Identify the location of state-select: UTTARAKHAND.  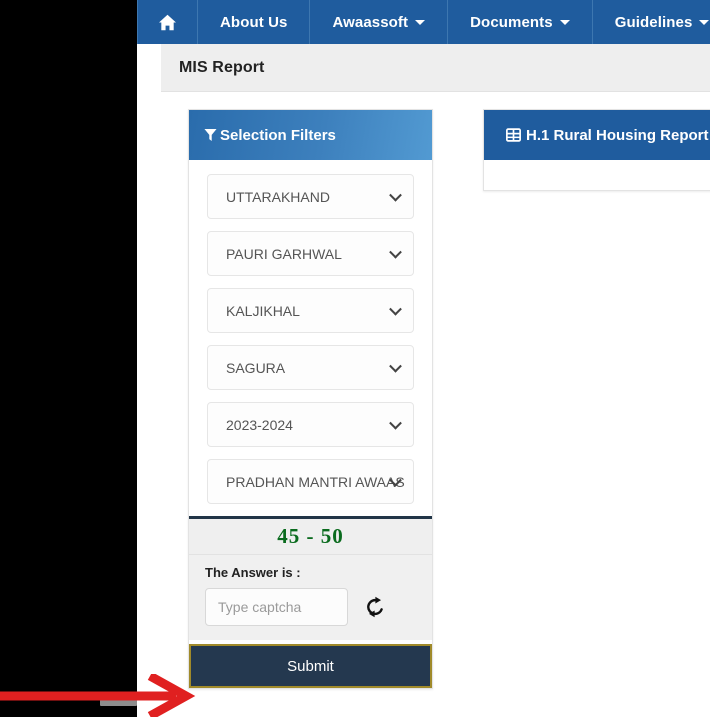
(310, 196).